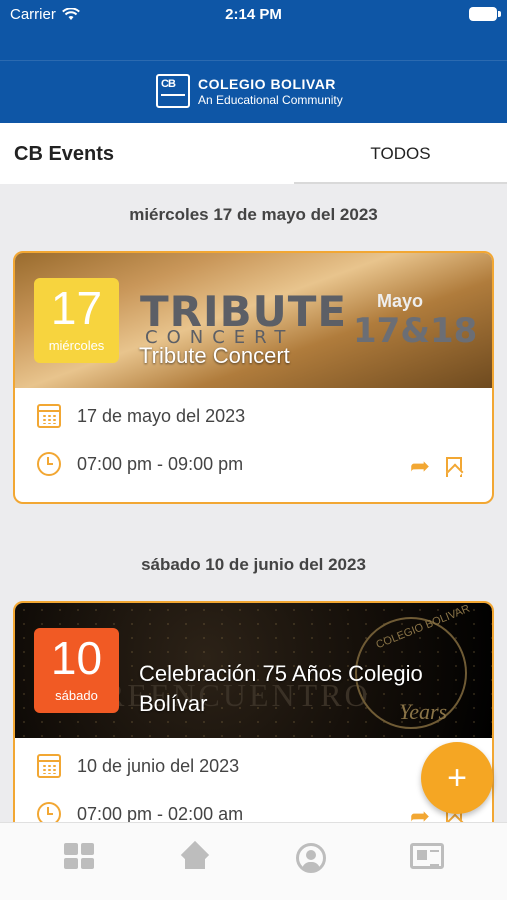 The image size is (507, 900). I want to click on event-time-row: 07:00 pm - 09:00 pm, so click(140, 464).